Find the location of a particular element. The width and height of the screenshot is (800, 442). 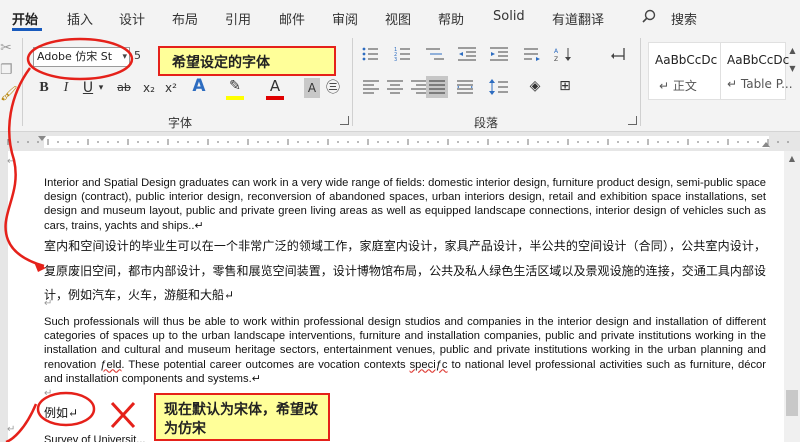

font-dialog-launcher-icon is located at coordinates (344, 120).